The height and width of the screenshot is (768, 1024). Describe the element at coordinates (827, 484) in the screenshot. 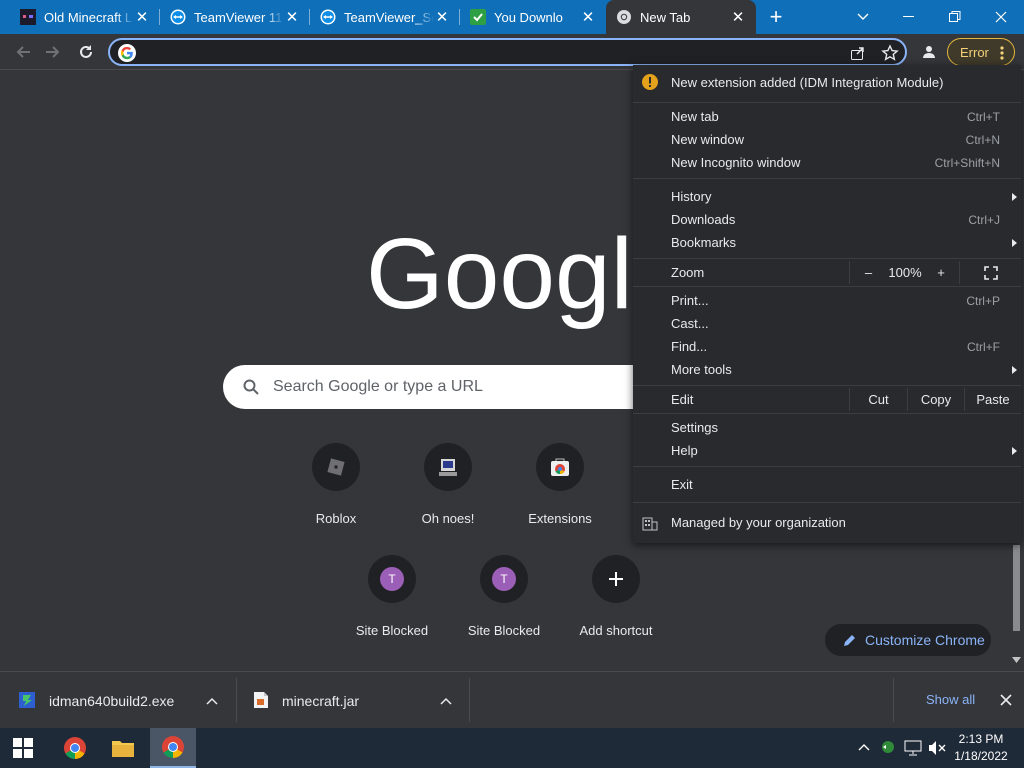

I see `menu-item-exit: Exit` at that location.